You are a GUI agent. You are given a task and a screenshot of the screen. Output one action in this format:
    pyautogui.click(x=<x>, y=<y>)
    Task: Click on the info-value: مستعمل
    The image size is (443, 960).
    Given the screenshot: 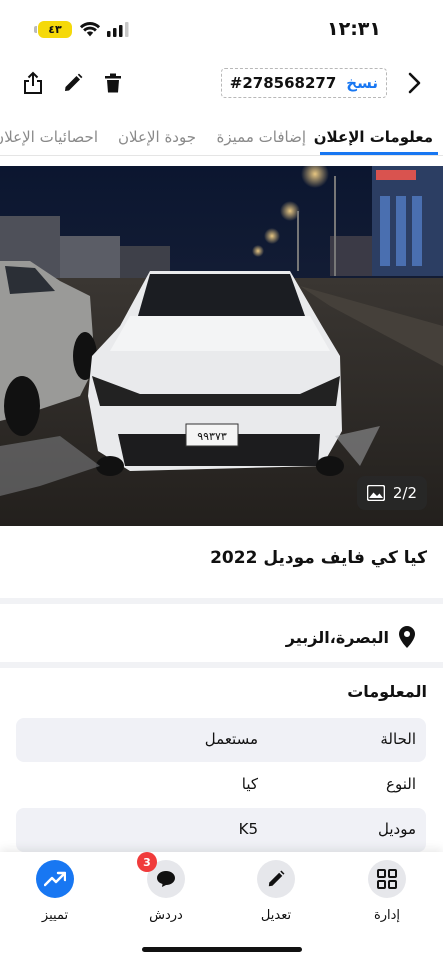 What is the action you would take?
    pyautogui.click(x=231, y=739)
    